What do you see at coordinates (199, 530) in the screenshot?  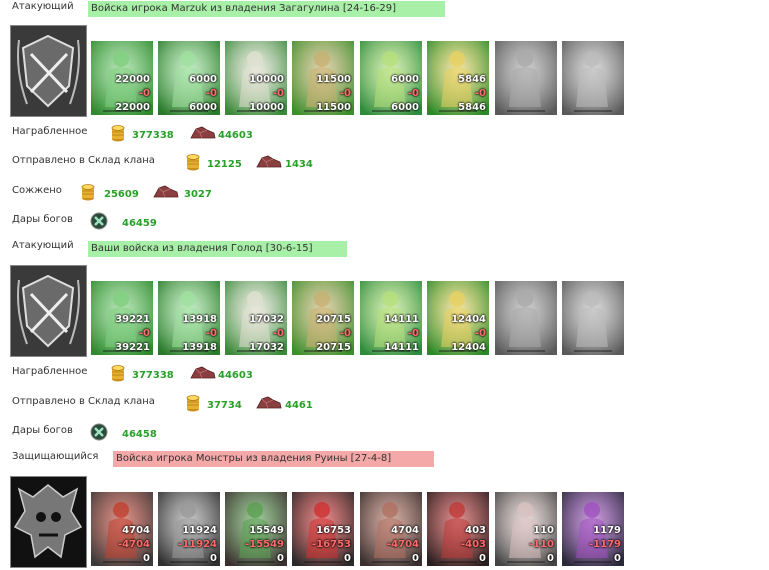 I see `unit-count-before: 11924` at bounding box center [199, 530].